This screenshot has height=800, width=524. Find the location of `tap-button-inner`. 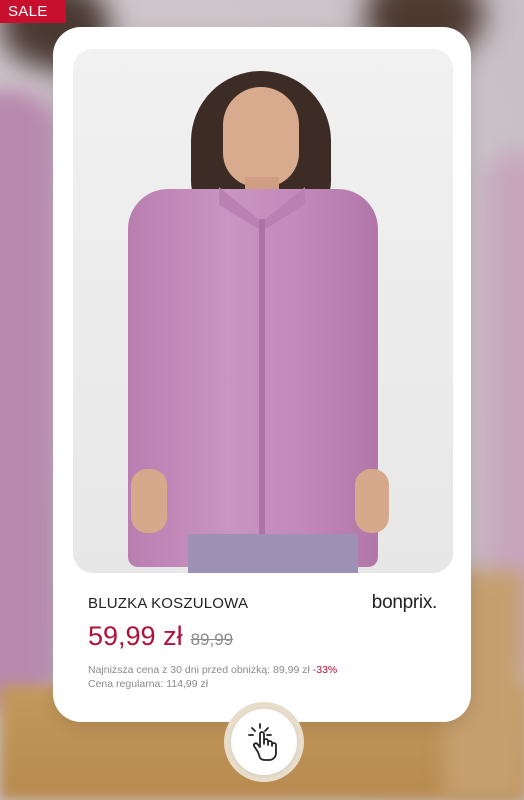

tap-button-inner is located at coordinates (264, 742).